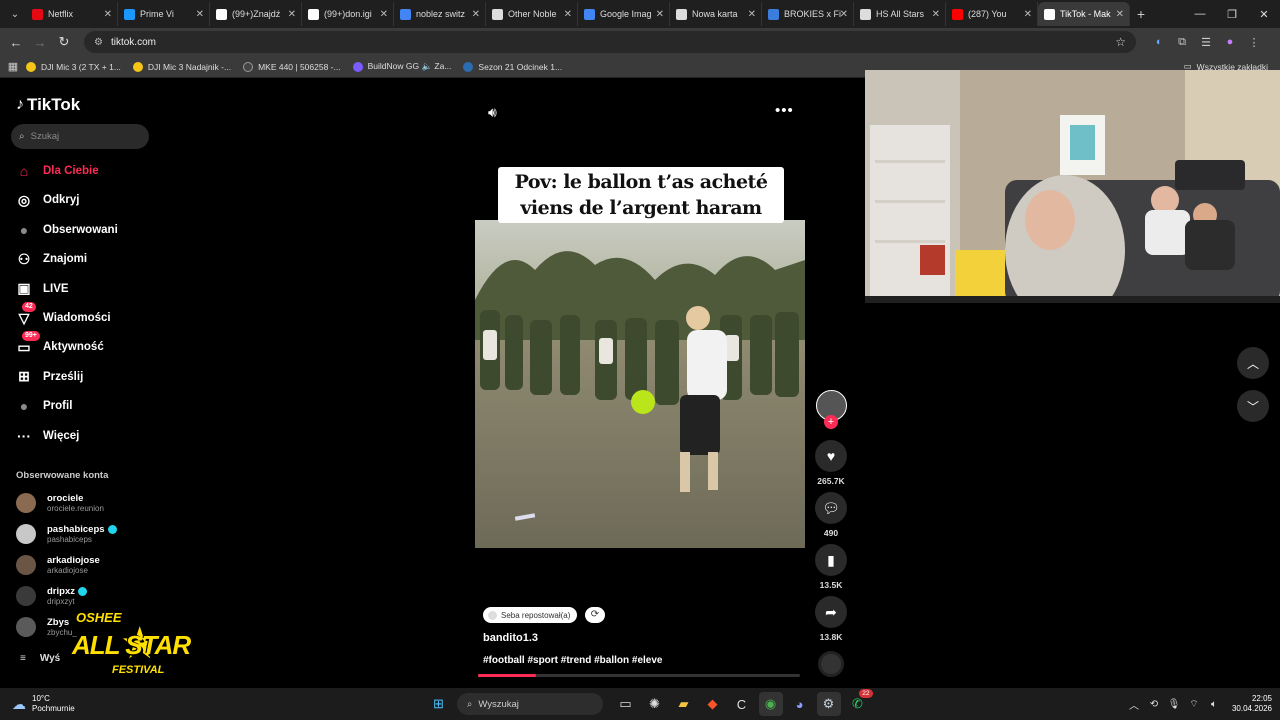  Describe the element at coordinates (655, 704) in the screenshot. I see `chatgpt-icon: ✺` at that location.